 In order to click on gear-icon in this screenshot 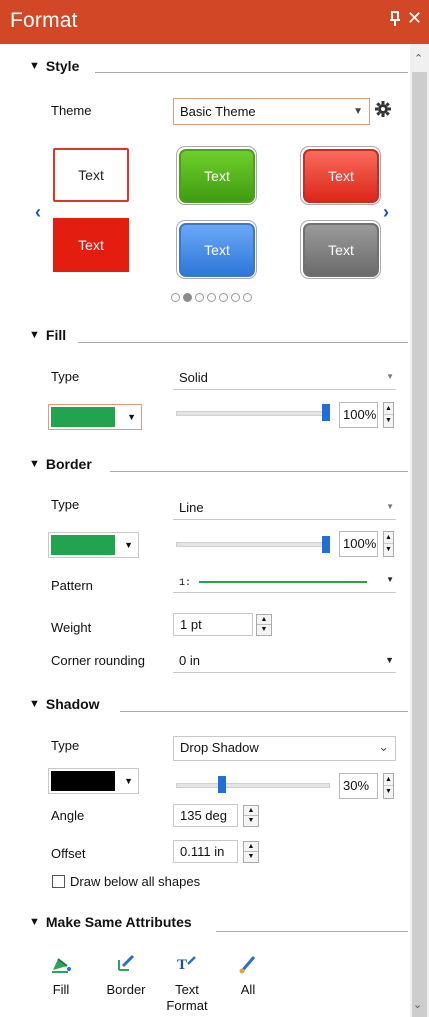, I will do `click(383, 110)`.